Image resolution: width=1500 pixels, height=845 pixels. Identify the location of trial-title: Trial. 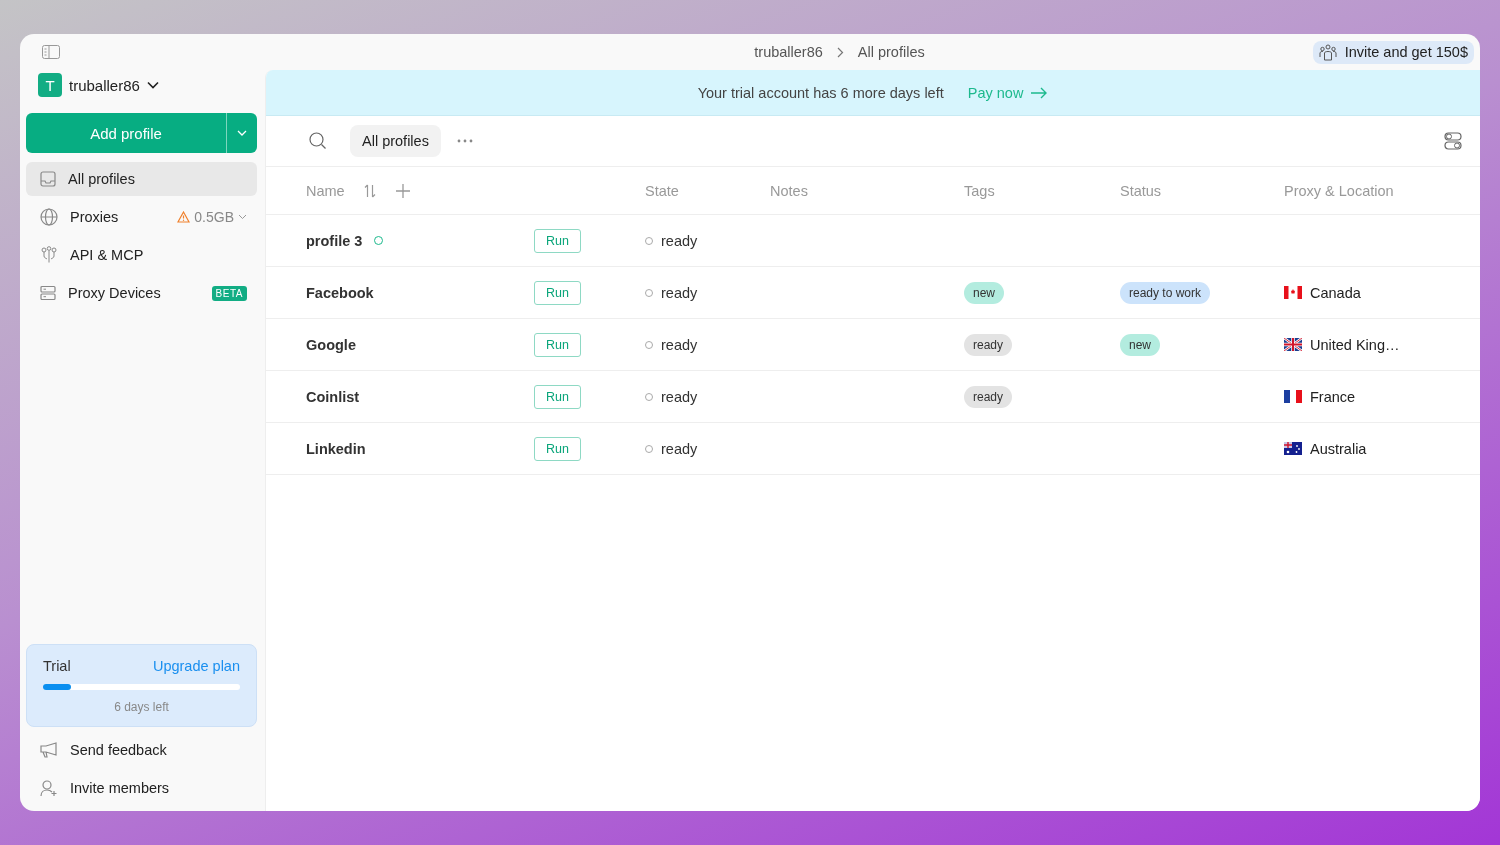
(57, 666).